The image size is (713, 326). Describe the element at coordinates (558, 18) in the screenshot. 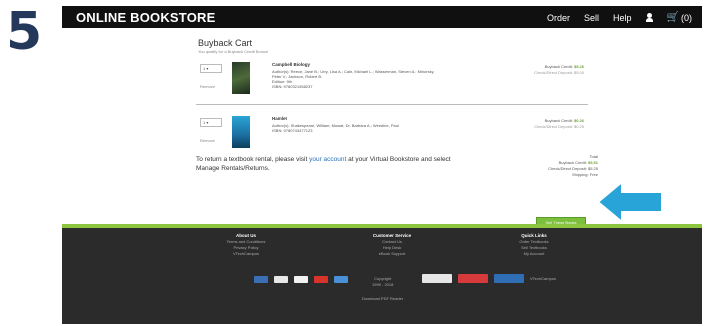

I see `nav-order: Order` at that location.